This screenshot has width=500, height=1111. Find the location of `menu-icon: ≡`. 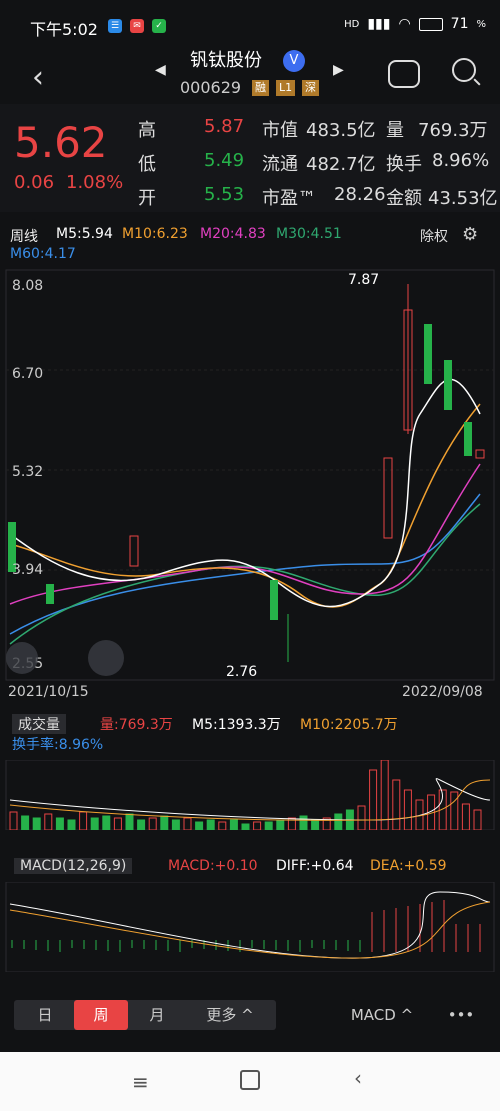

menu-icon: ≡ is located at coordinates (140, 1082).